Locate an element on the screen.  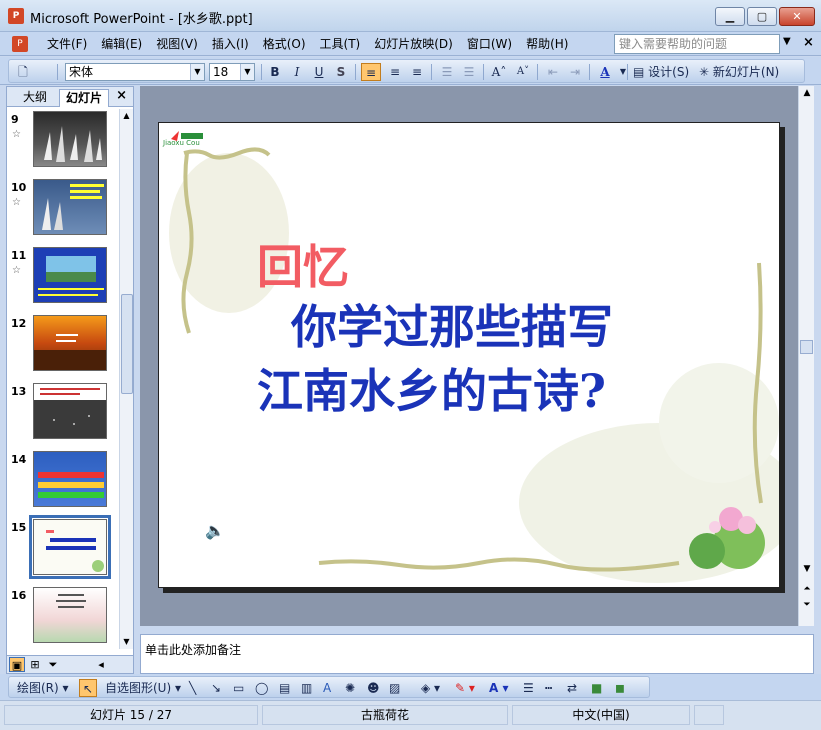
diagram-icon: ✺ is located at coordinates (350, 688).